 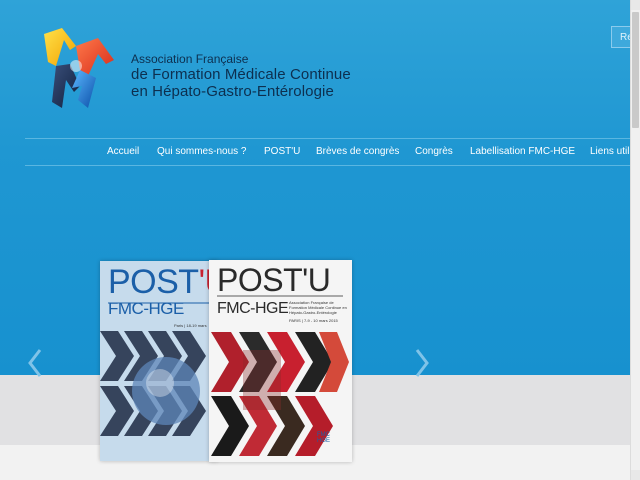 I want to click on book-front-badge: FMC HGE, so click(x=323, y=438).